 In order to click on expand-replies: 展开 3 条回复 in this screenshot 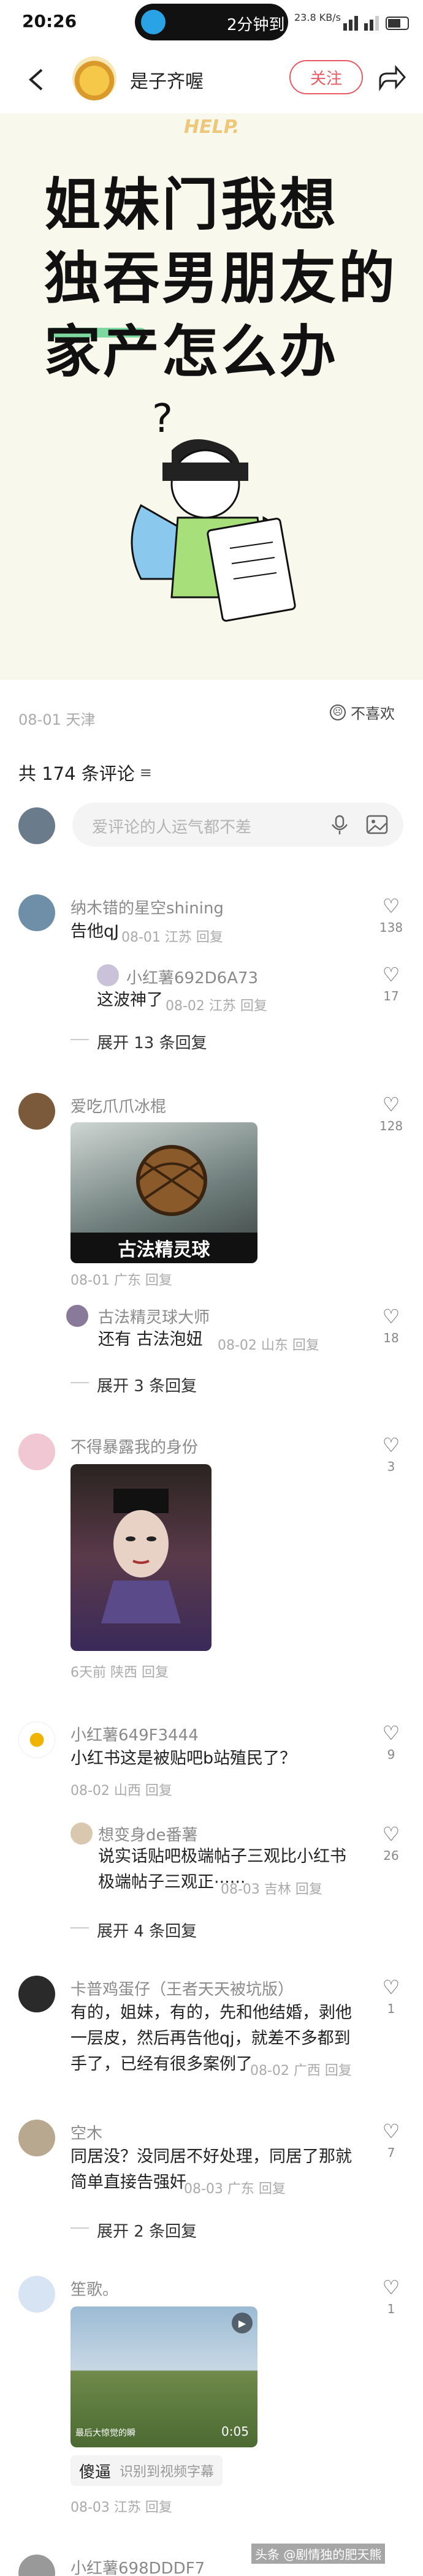, I will do `click(147, 1384)`.